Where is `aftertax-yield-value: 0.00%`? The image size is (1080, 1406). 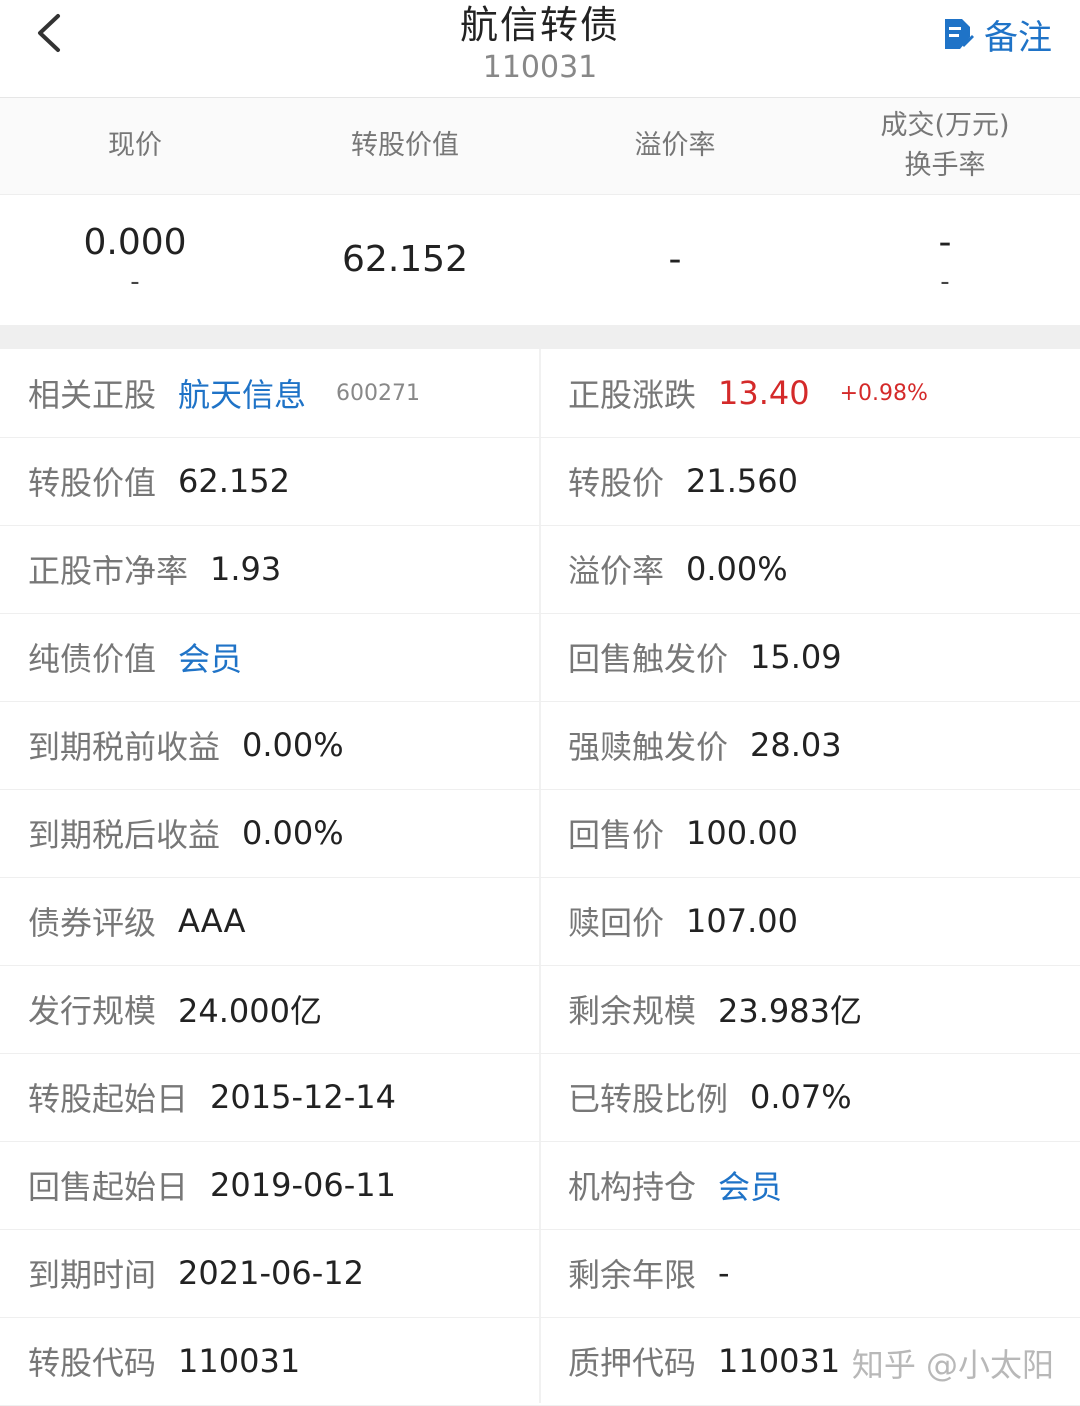 aftertax-yield-value: 0.00% is located at coordinates (293, 833).